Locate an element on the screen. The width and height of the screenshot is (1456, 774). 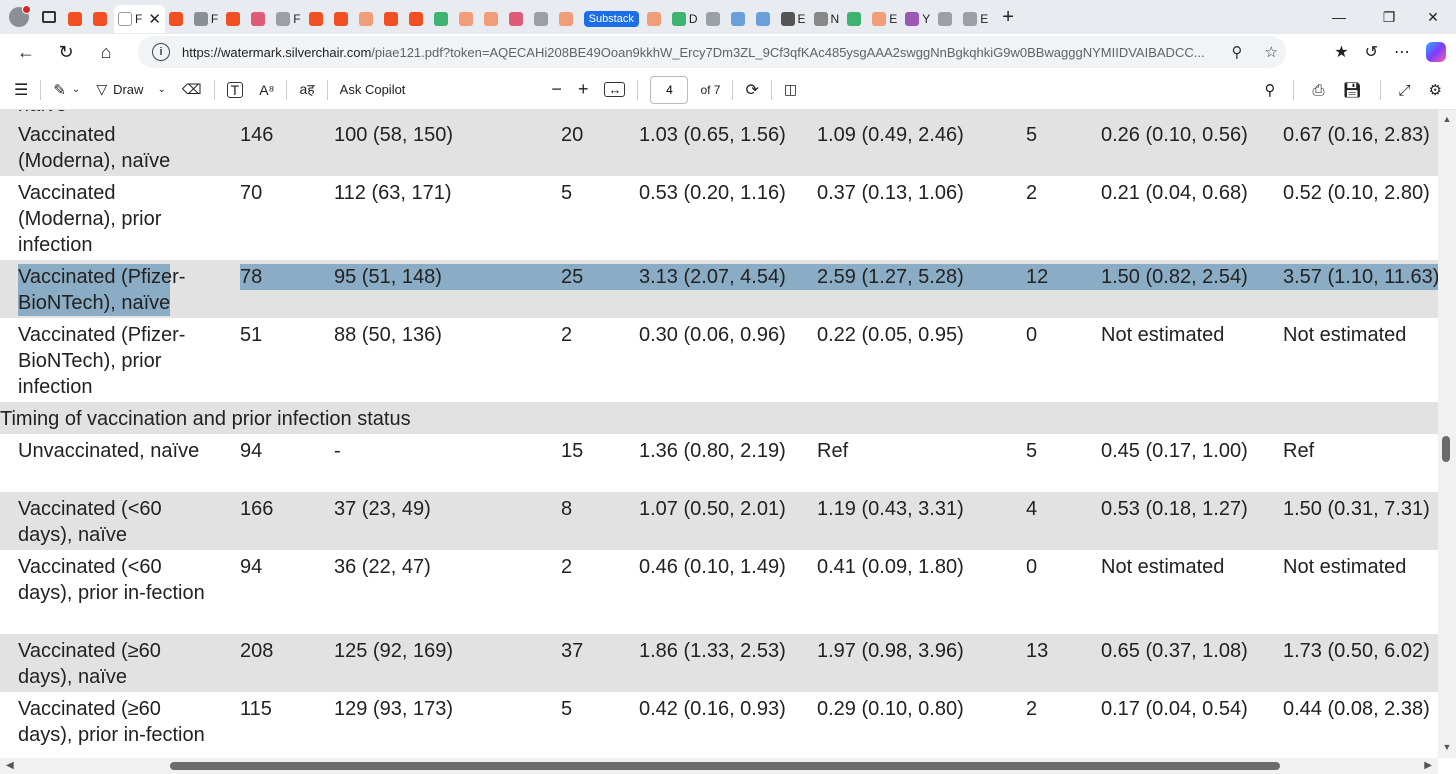
tab-right-1: D is located at coordinates (685, 19).